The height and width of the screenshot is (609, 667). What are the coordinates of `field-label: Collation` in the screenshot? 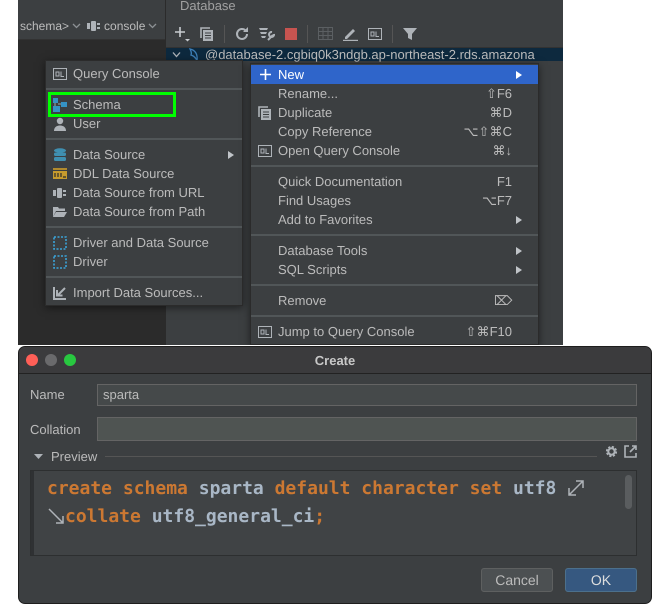 It's located at (56, 429).